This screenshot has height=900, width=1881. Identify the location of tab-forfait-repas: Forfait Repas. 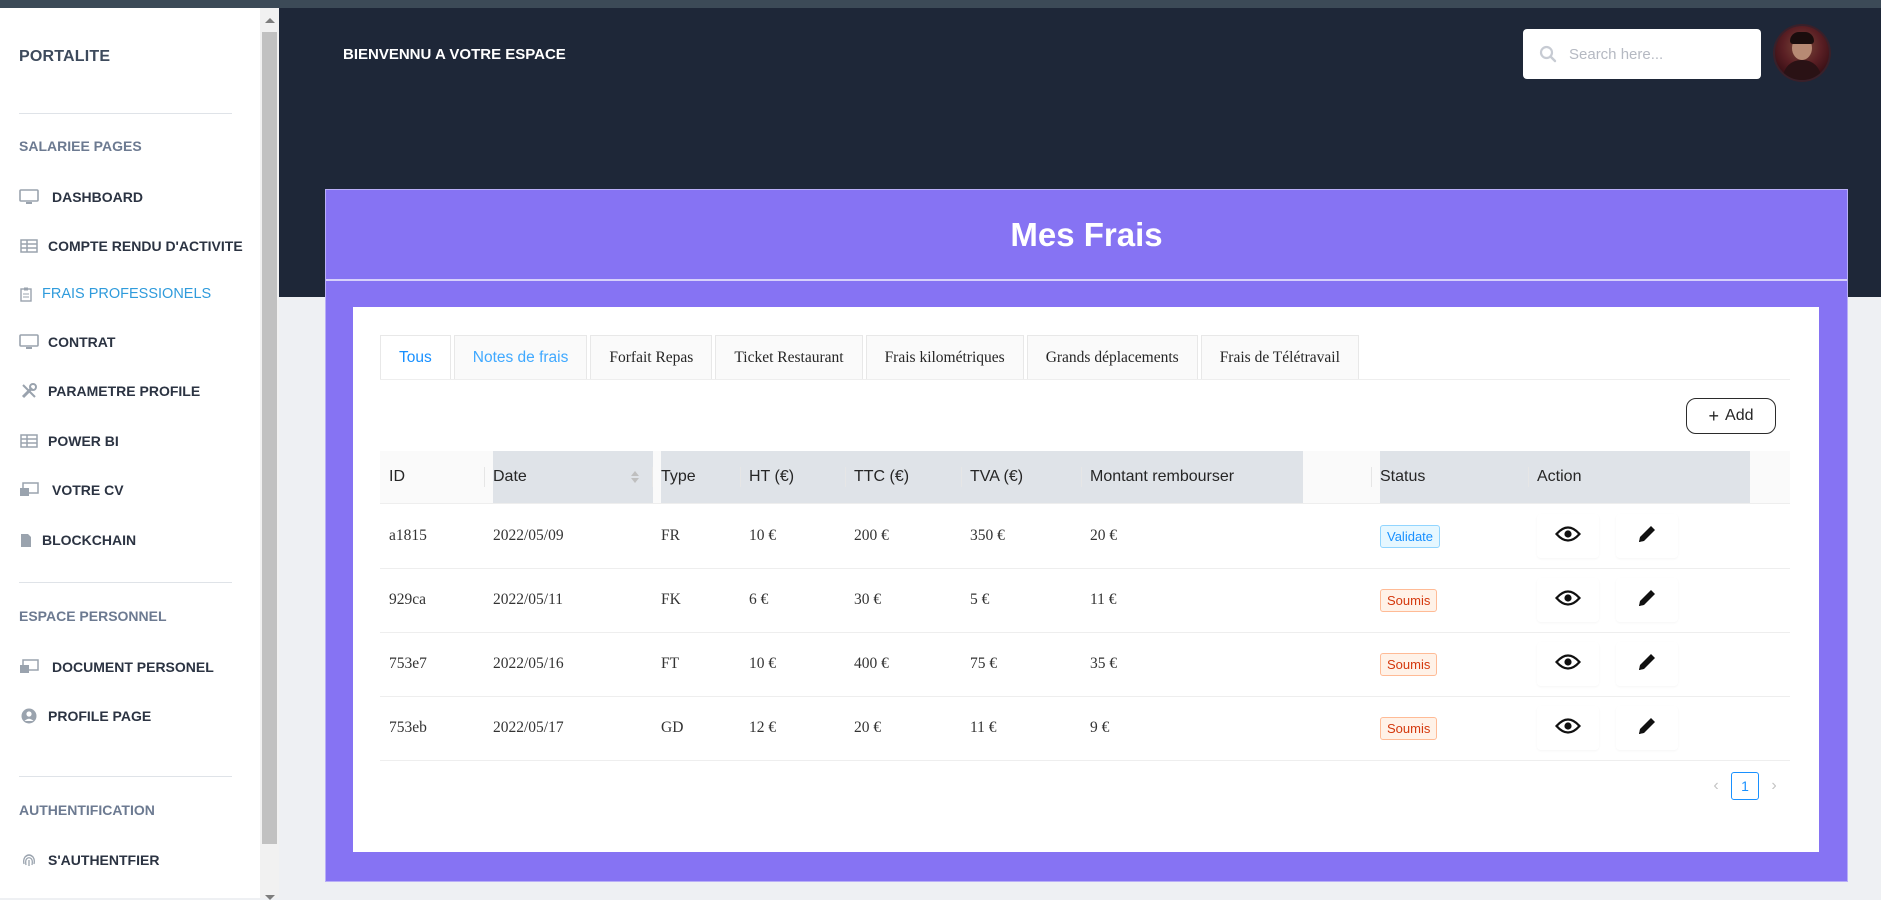
(651, 357).